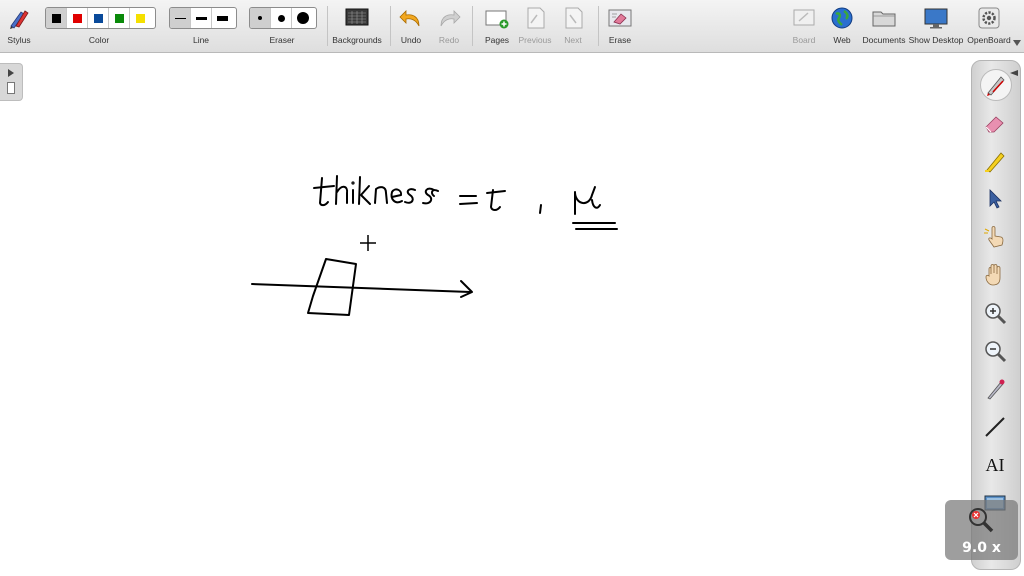 This screenshot has width=1024, height=576. I want to click on color-red, so click(77, 18).